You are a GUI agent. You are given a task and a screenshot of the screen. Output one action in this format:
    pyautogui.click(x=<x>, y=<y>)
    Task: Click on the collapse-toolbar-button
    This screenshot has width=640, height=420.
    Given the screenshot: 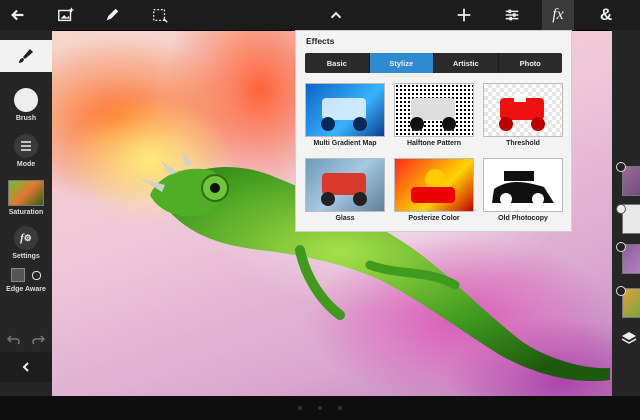 What is the action you would take?
    pyautogui.click(x=26, y=367)
    